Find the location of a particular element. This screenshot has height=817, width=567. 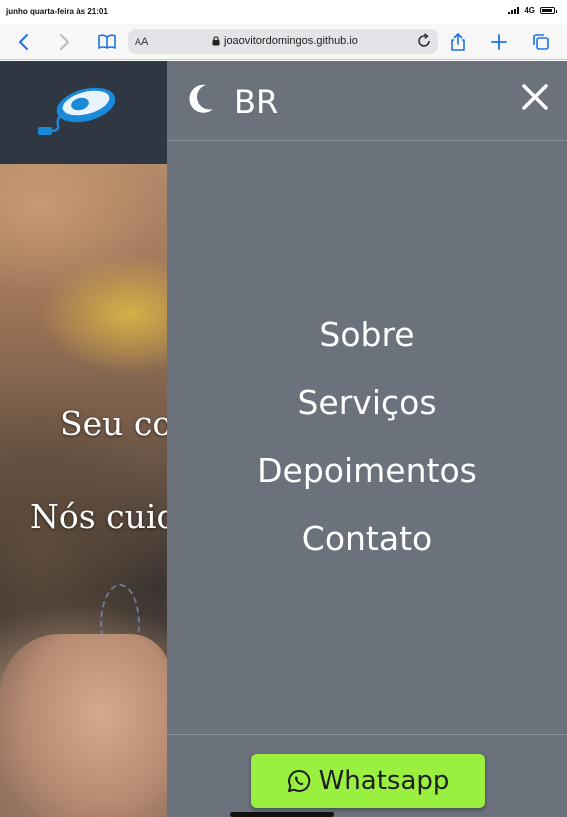

share-icon is located at coordinates (458, 42).